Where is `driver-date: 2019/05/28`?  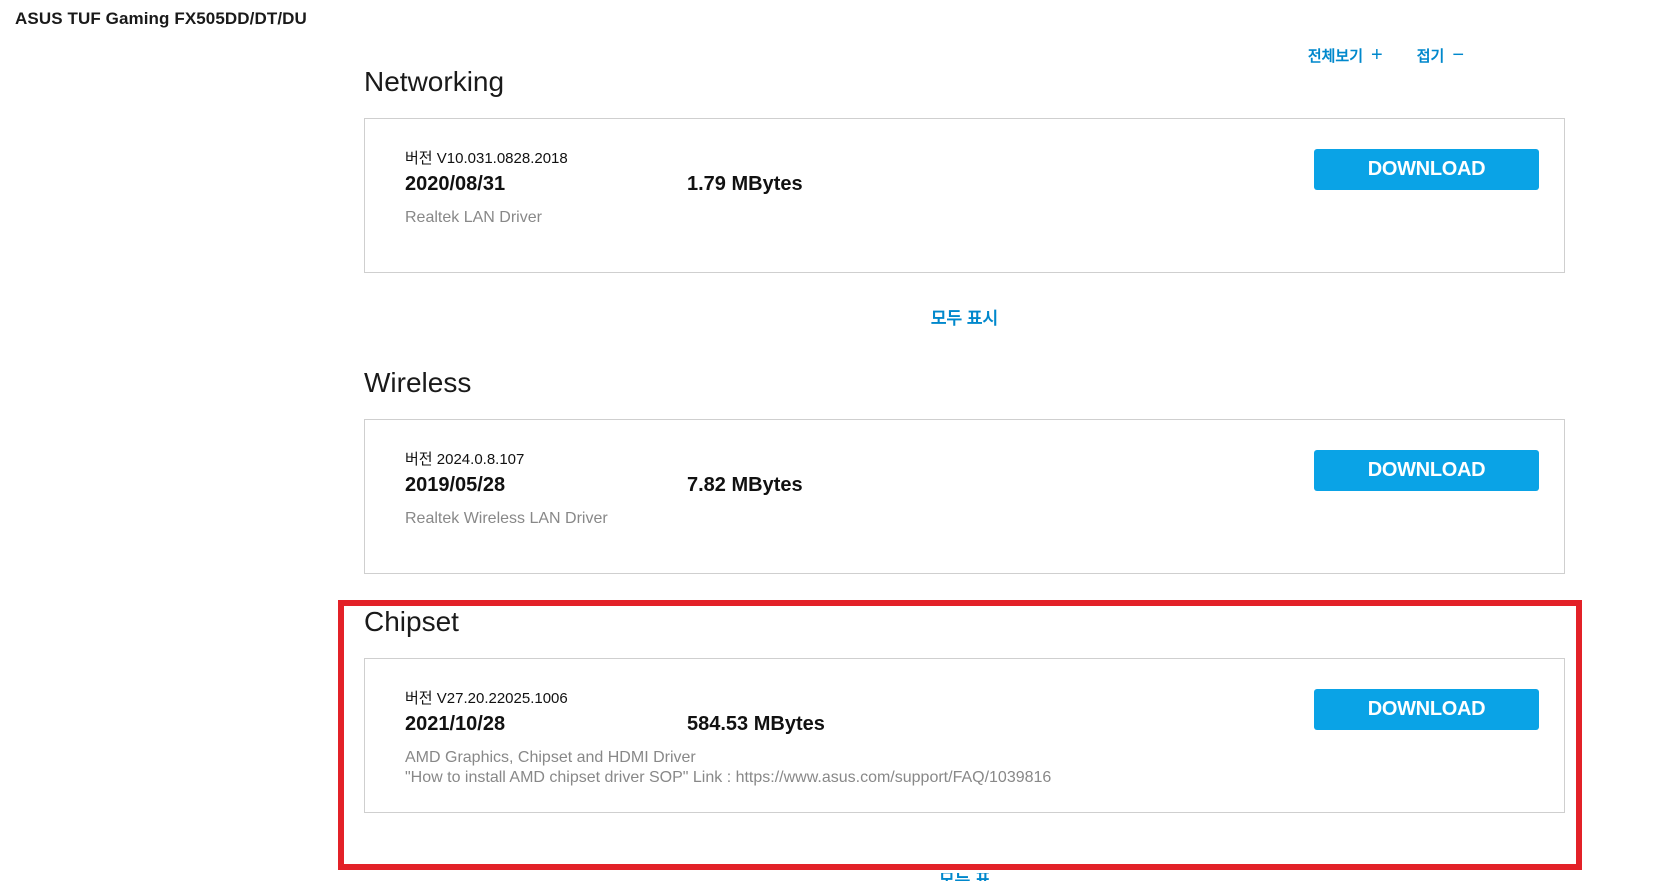 driver-date: 2019/05/28 is located at coordinates (455, 485).